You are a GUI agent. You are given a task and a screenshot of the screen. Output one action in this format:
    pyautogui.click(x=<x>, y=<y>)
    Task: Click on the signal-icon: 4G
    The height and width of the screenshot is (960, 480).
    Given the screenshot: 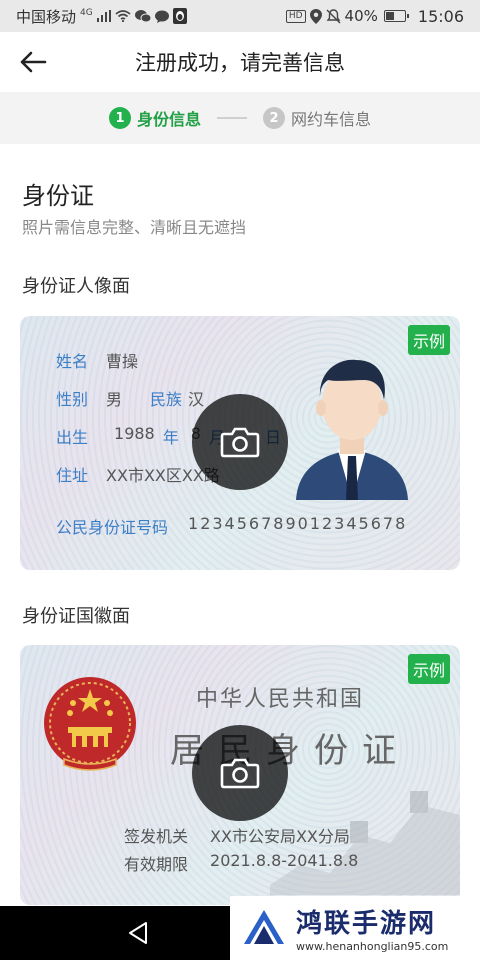 What is the action you would take?
    pyautogui.click(x=86, y=13)
    